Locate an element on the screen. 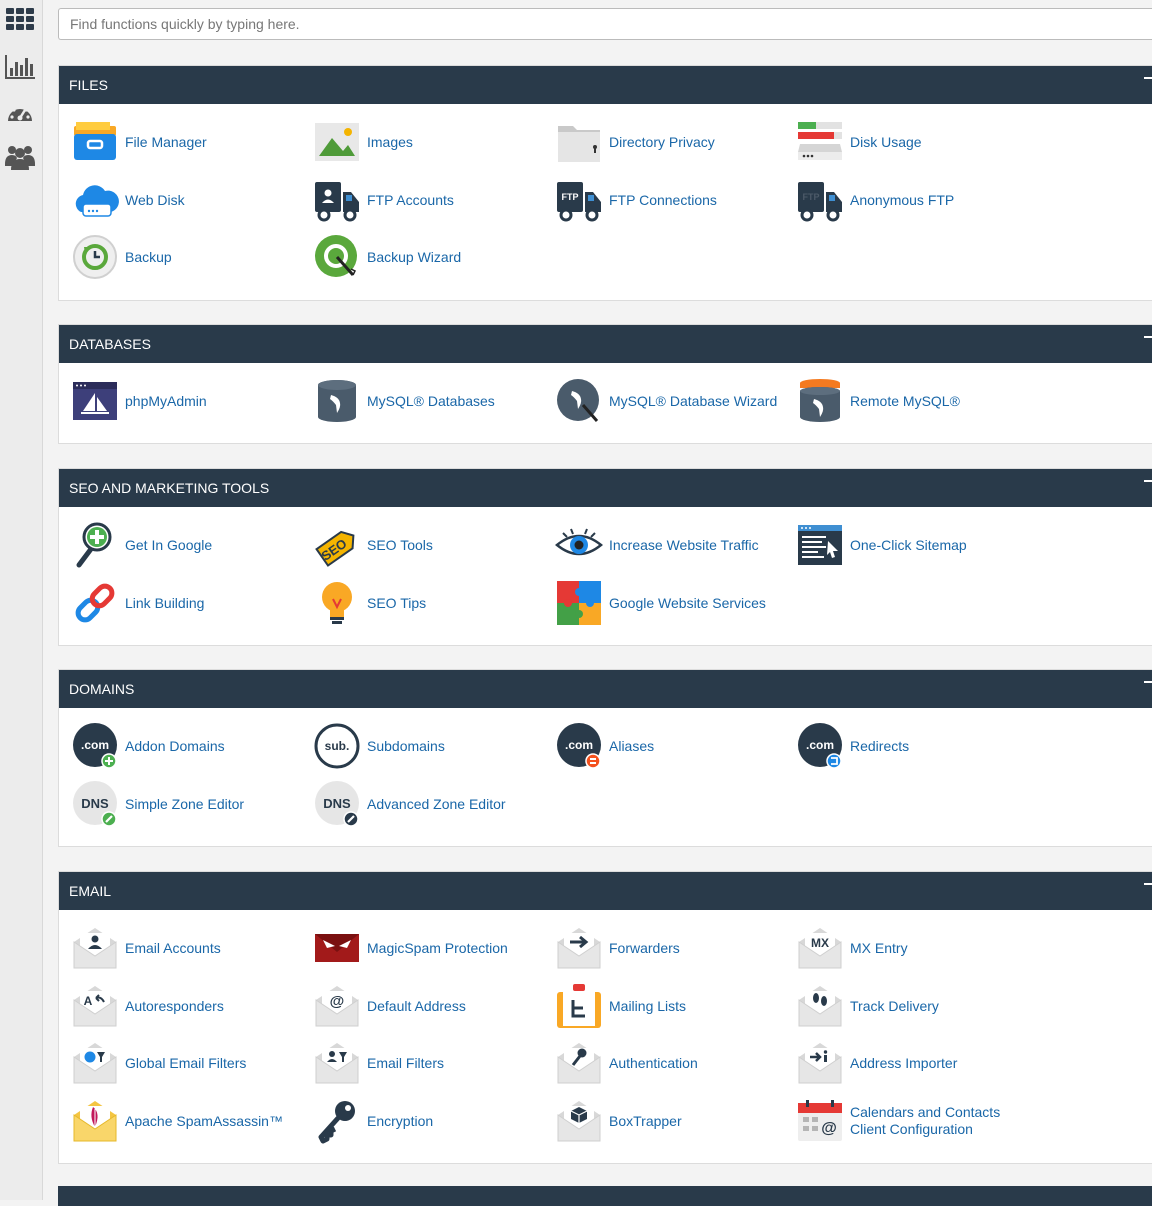 This screenshot has height=1206, width=1152. subdomains-link: sub. Subdomains is located at coordinates (379, 746).